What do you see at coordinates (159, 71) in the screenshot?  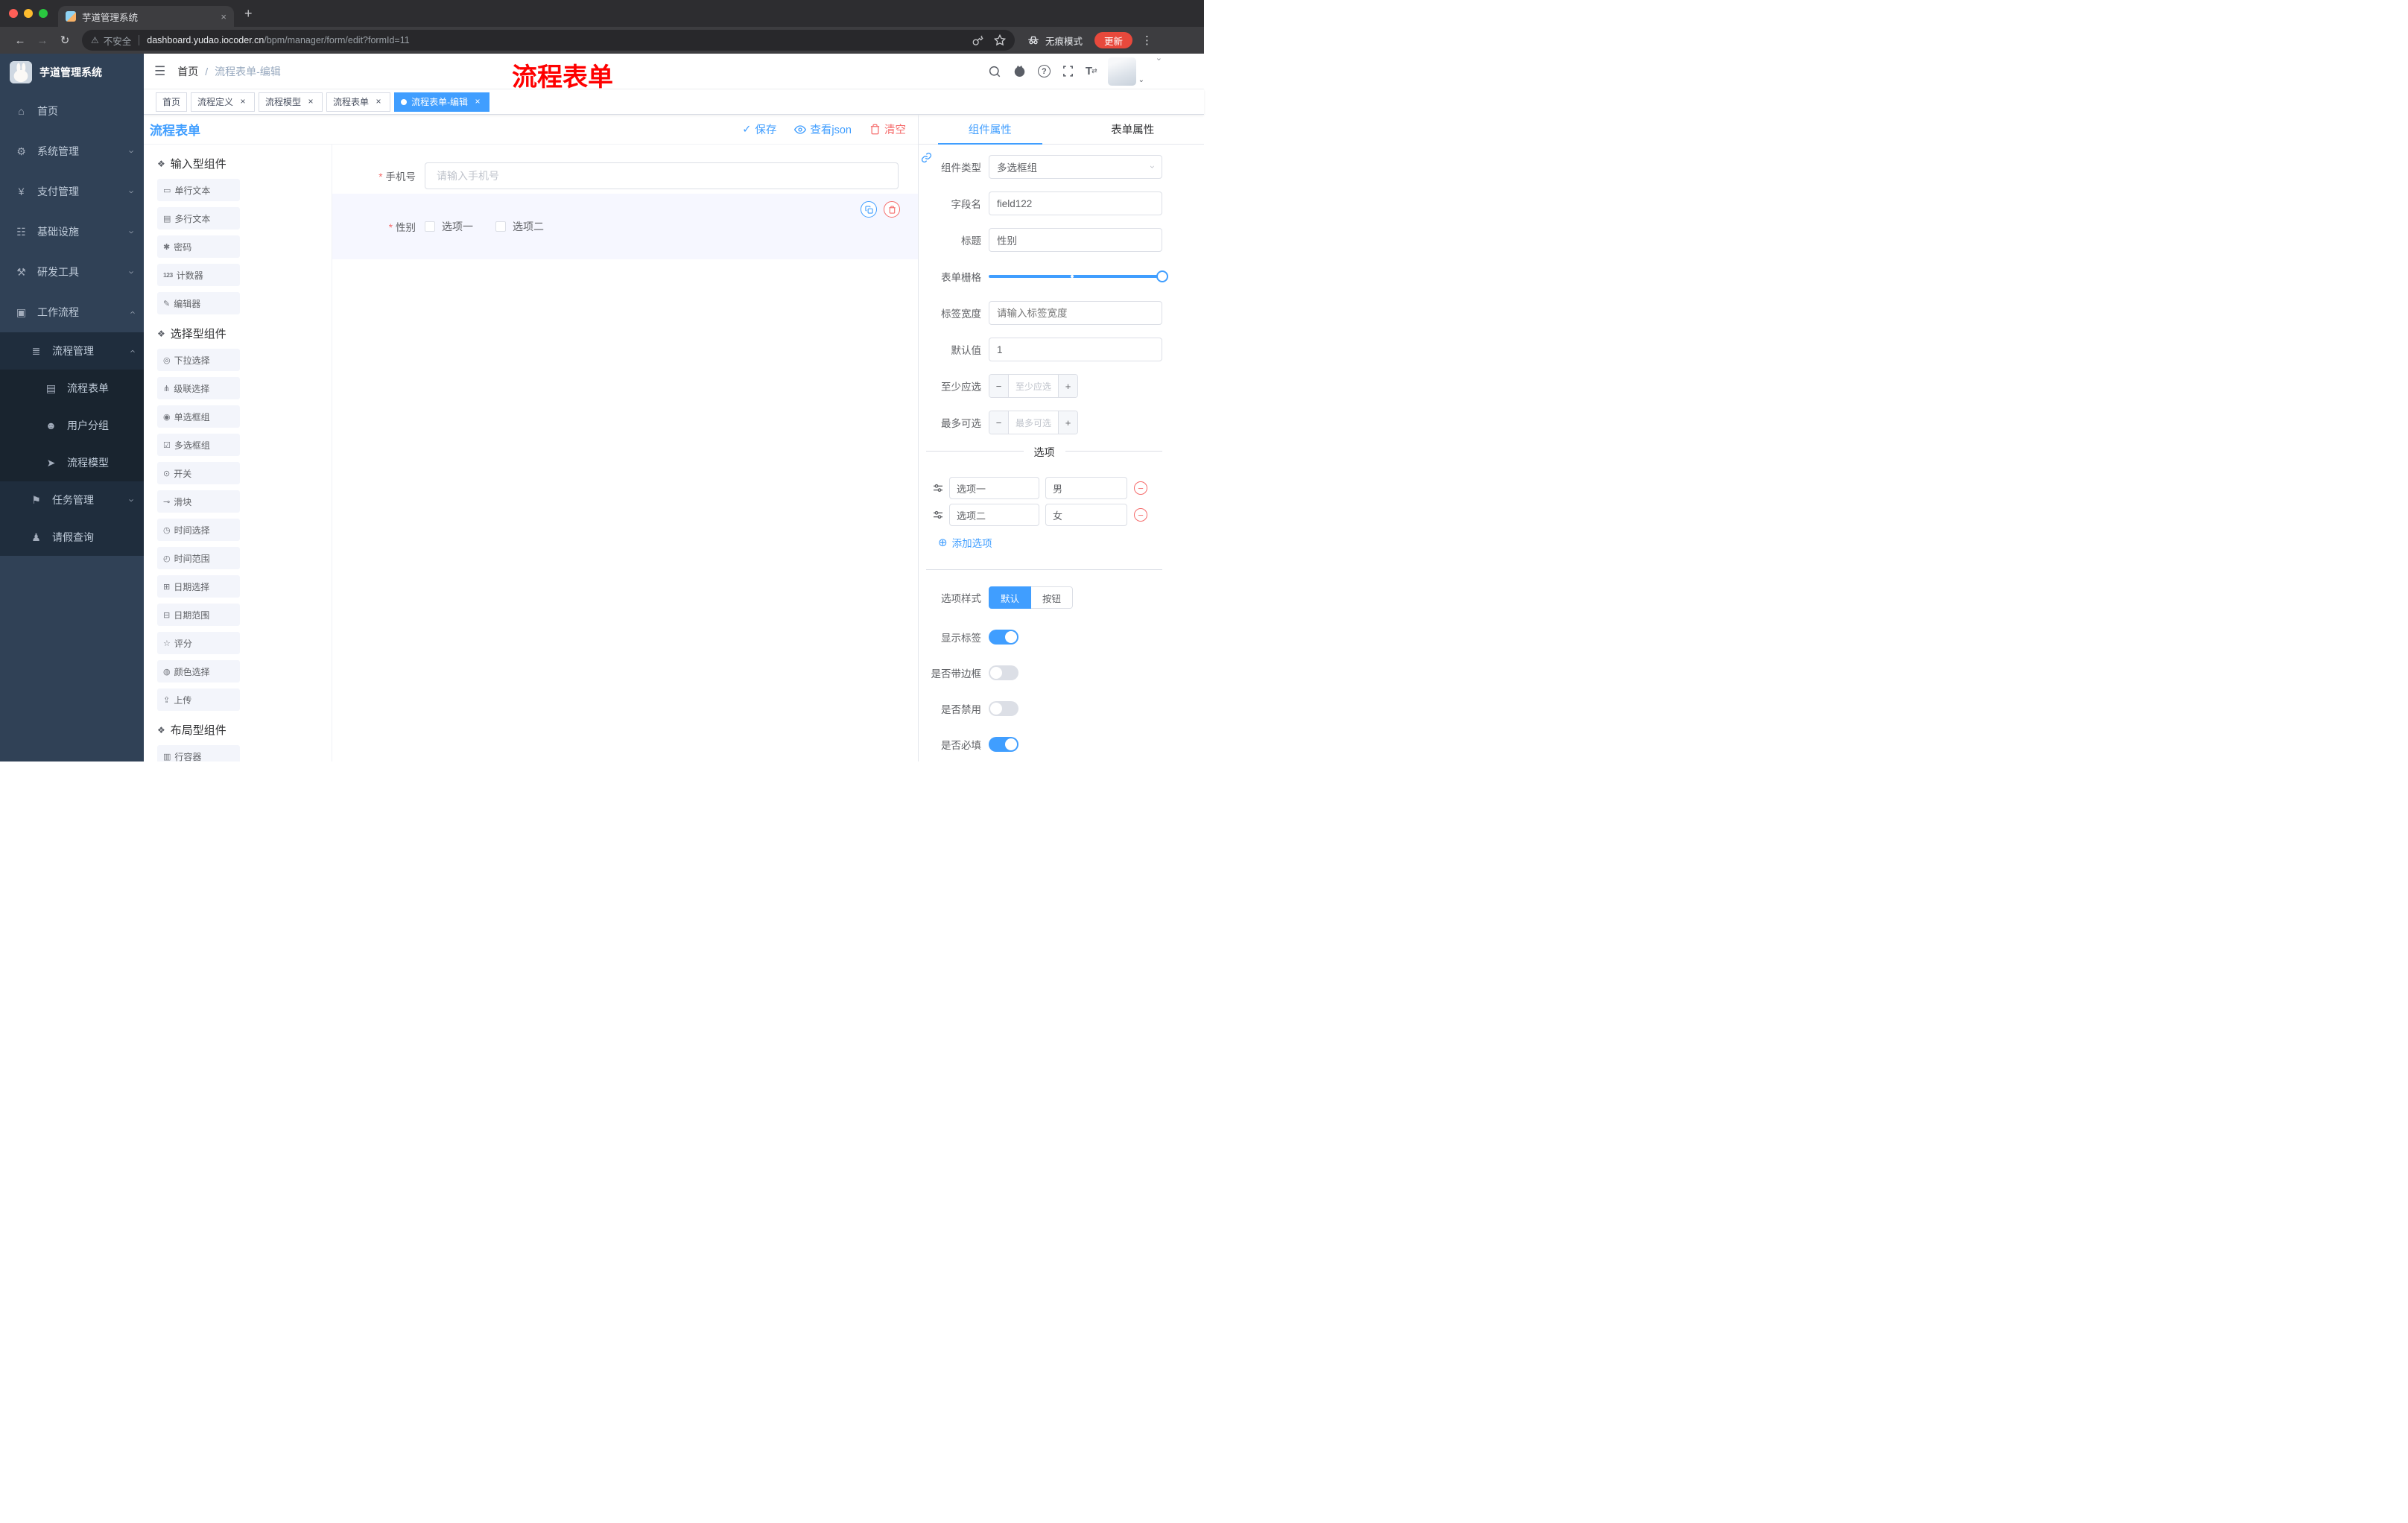 I see `sidebar-toggle-icon: ☰` at bounding box center [159, 71].